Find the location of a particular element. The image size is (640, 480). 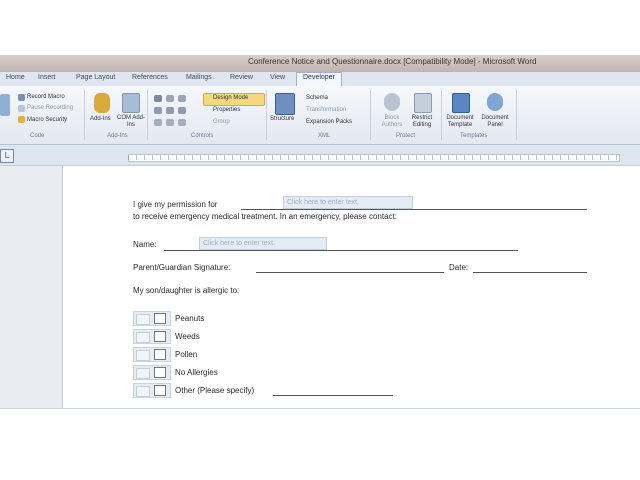

contact-name-content-control: Click here to enter text. is located at coordinates (263, 243).